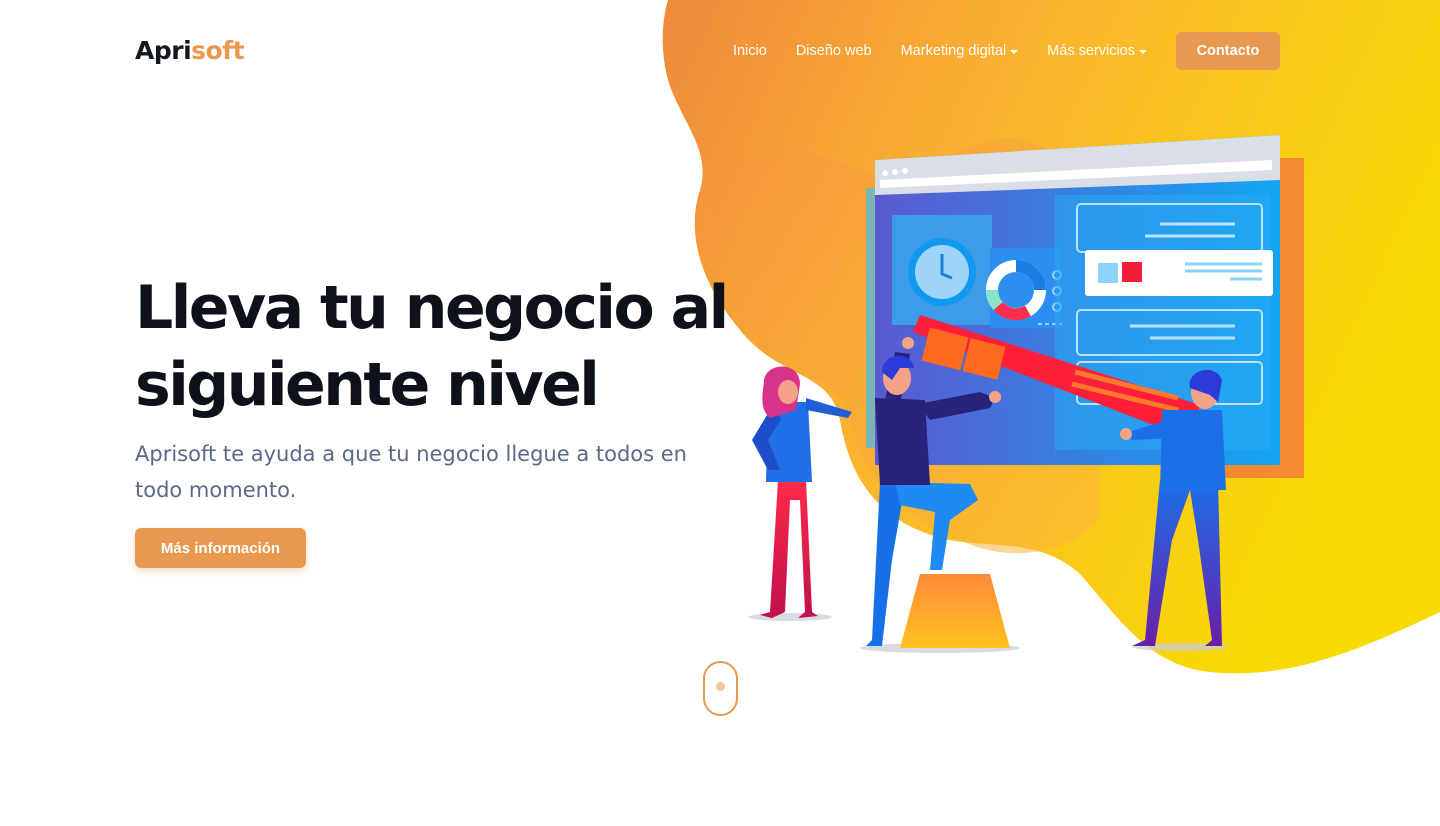 This screenshot has width=1440, height=826. Describe the element at coordinates (953, 51) in the screenshot. I see `nav-item-label: Marketing digital` at that location.